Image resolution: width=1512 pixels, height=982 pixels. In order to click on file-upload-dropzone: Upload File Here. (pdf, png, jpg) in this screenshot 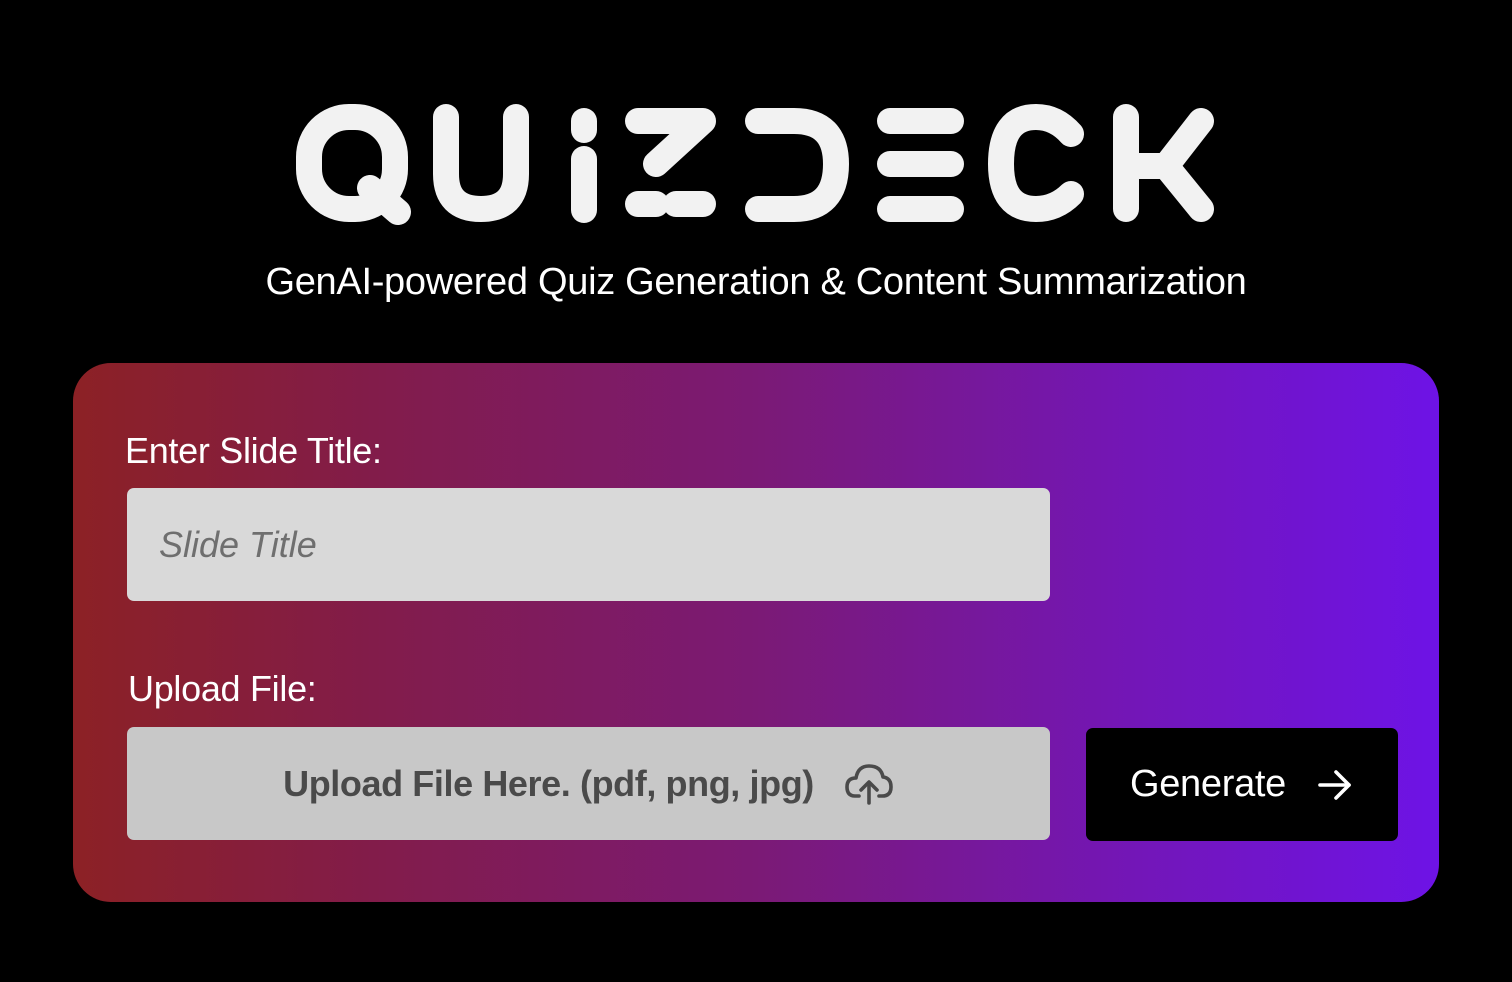, I will do `click(588, 783)`.